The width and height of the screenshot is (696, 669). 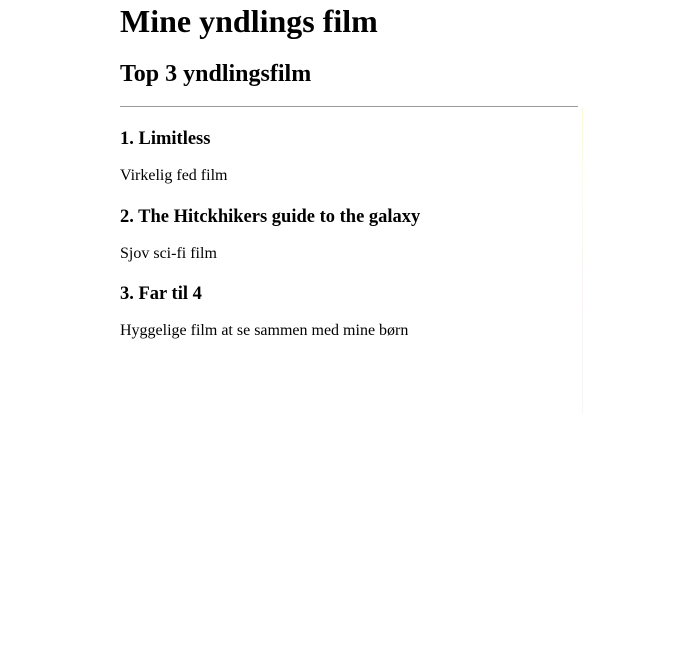 I want to click on movie-description: Virkelig fed film, so click(x=174, y=175).